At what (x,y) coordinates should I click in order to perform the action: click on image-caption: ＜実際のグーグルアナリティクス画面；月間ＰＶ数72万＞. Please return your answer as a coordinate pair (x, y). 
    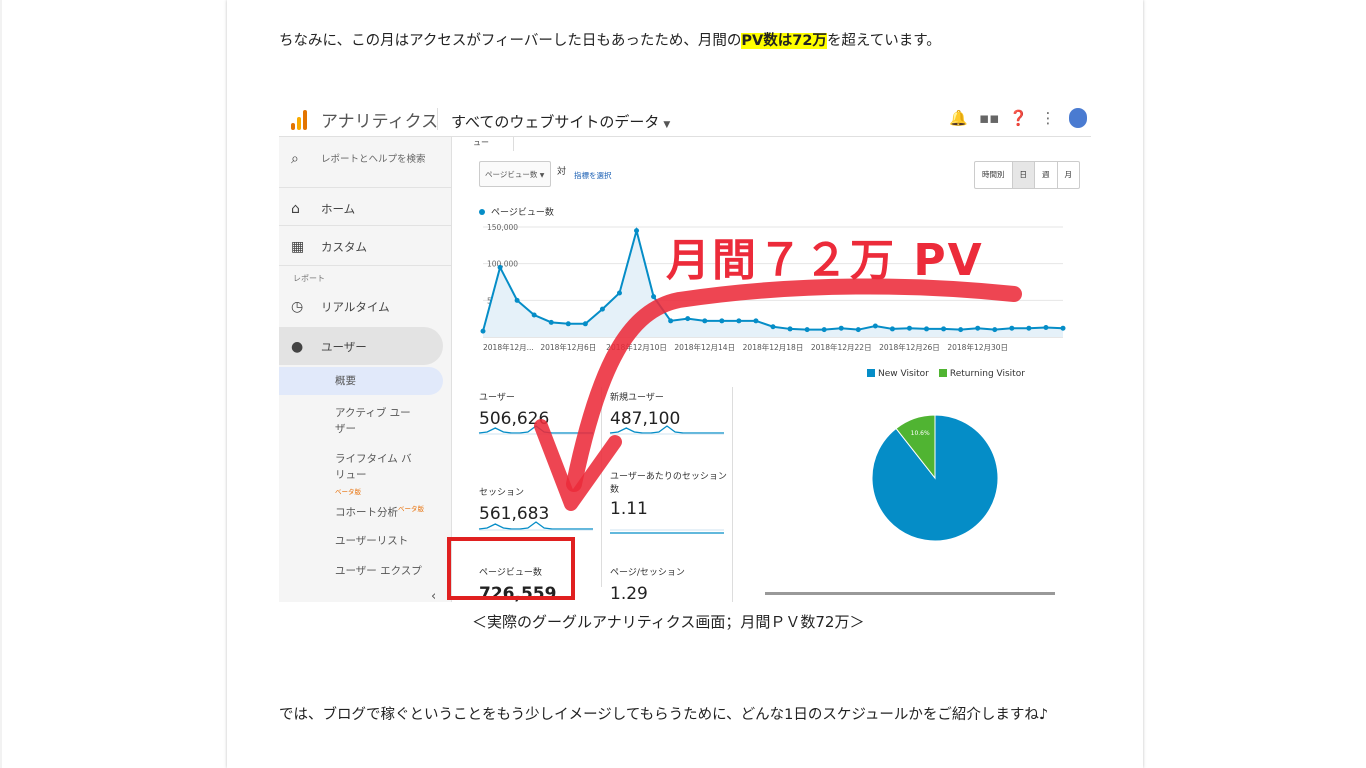
    Looking at the image, I should click on (668, 622).